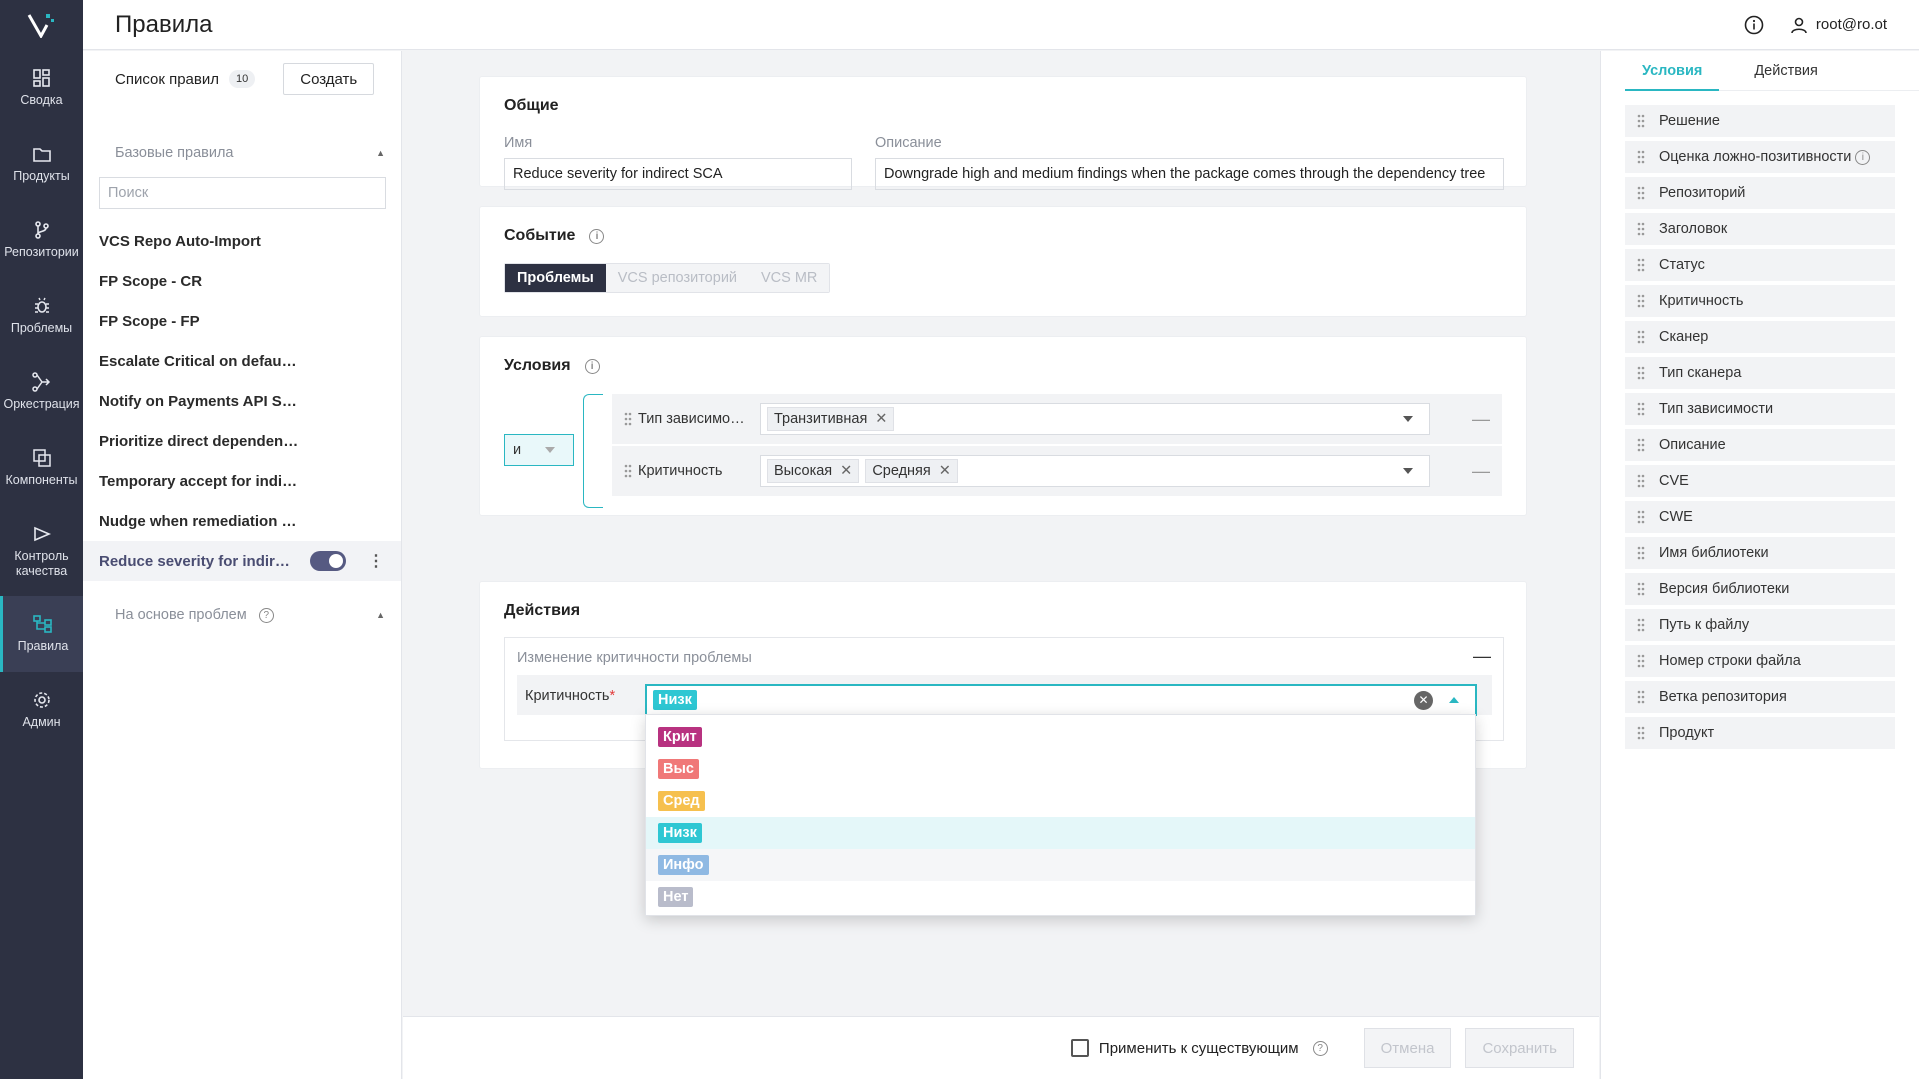 The height and width of the screenshot is (1079, 1919). What do you see at coordinates (1060, 833) in the screenshot?
I see `severity-option-selected: Низк` at bounding box center [1060, 833].